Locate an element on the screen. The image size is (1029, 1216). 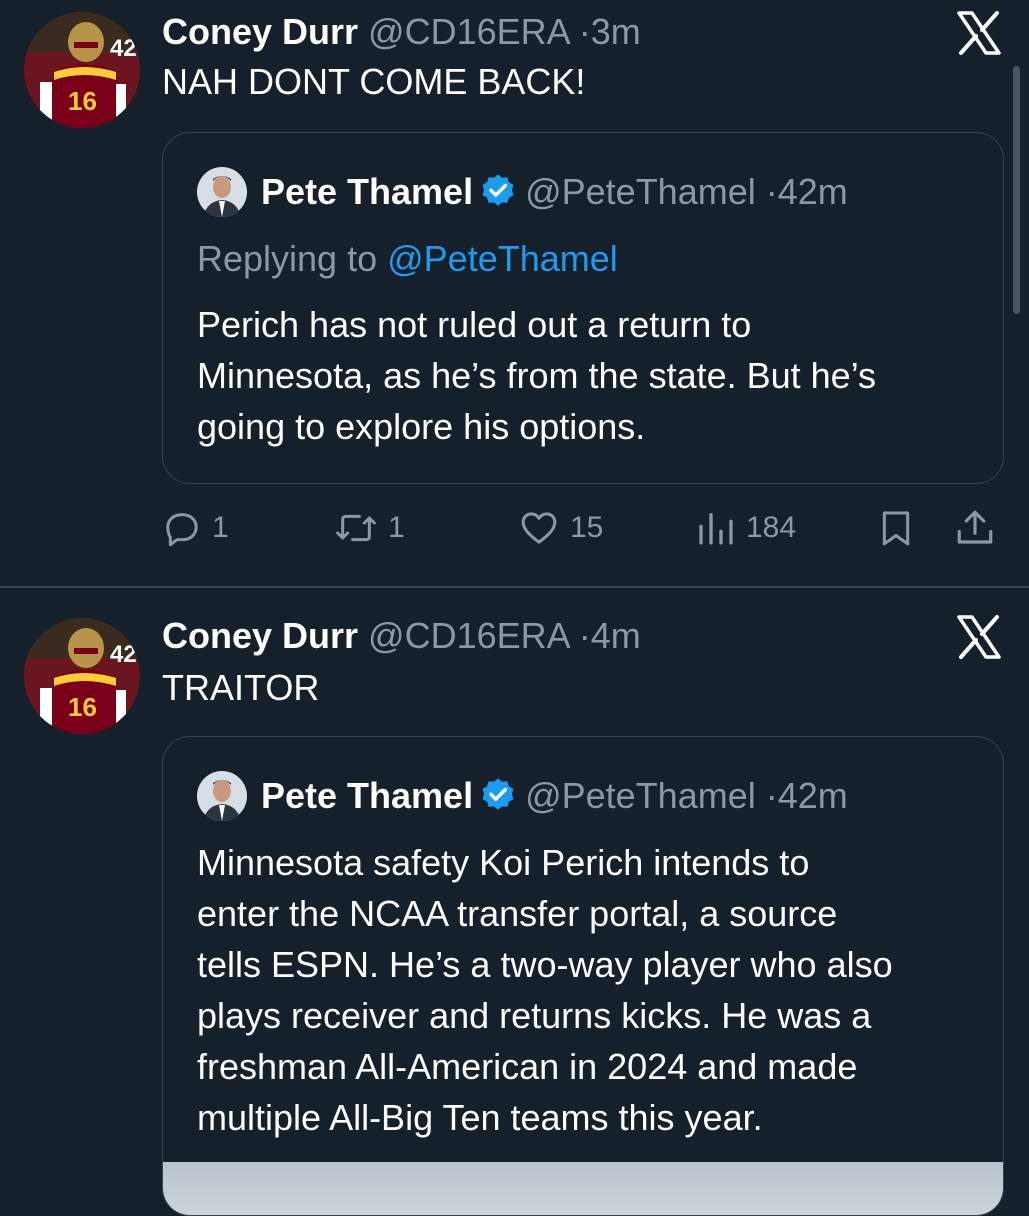
reply-icon is located at coordinates (182, 530).